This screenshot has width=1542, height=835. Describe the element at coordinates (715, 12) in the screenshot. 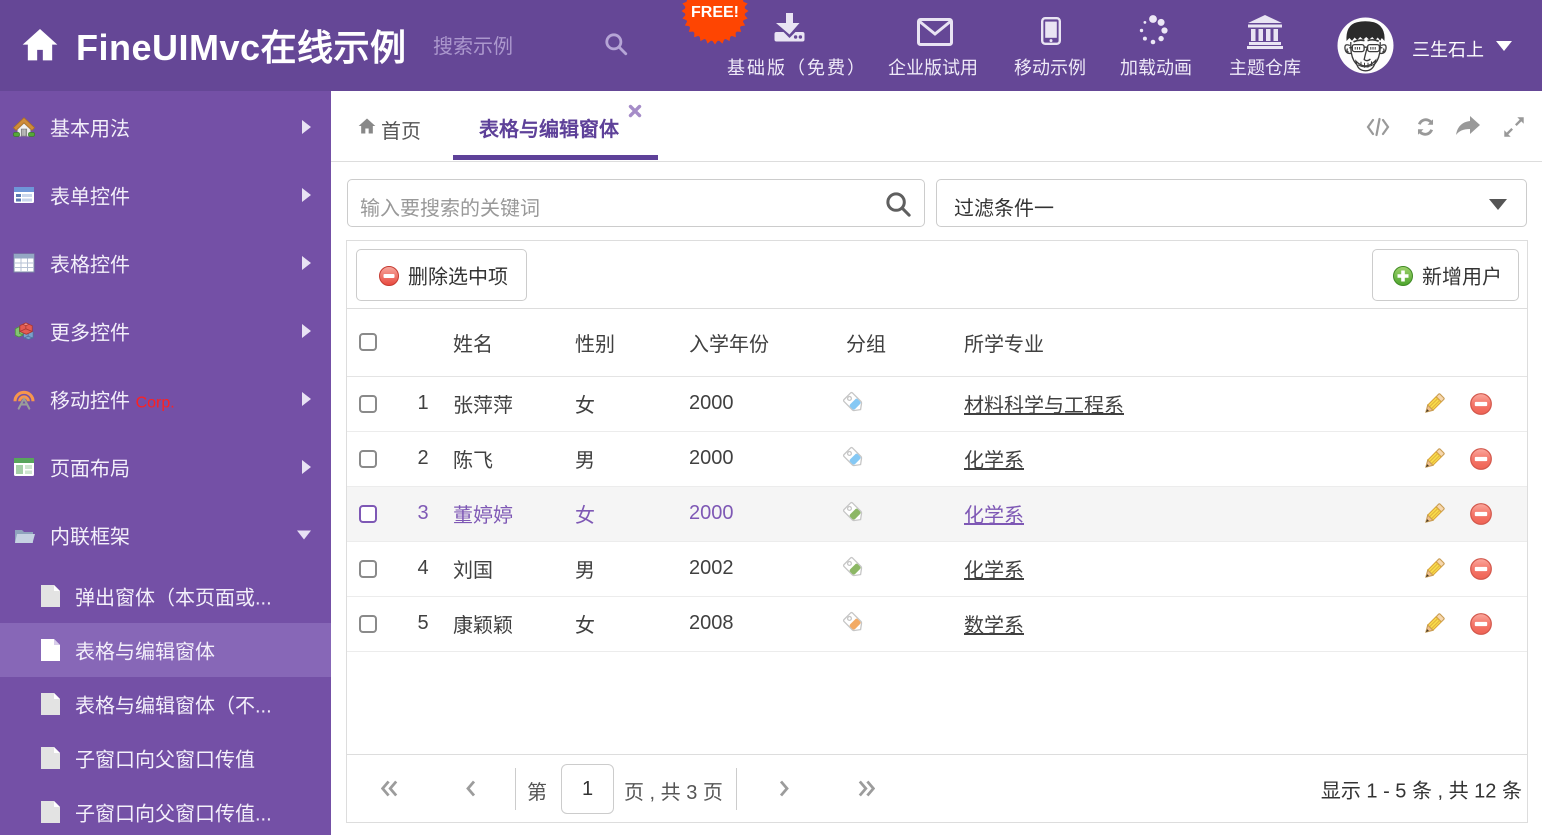

I see `svg-text: FREE!` at that location.